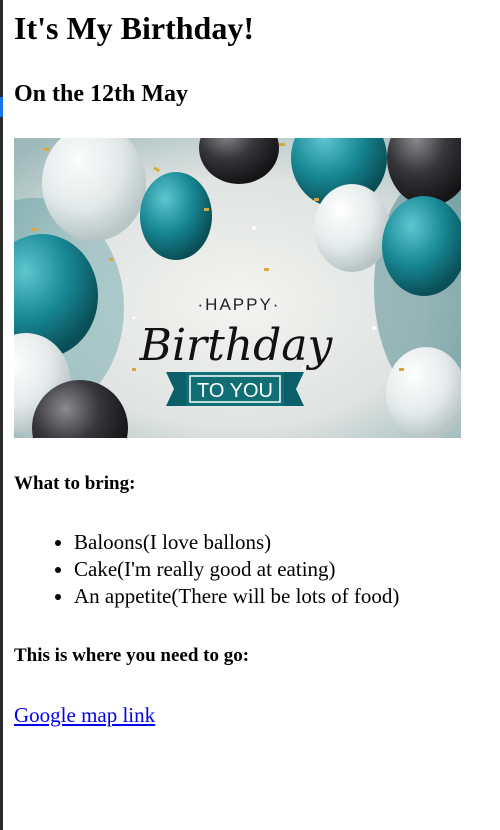 This screenshot has width=500, height=830. I want to click on balloon-clear-right, so click(352, 228).